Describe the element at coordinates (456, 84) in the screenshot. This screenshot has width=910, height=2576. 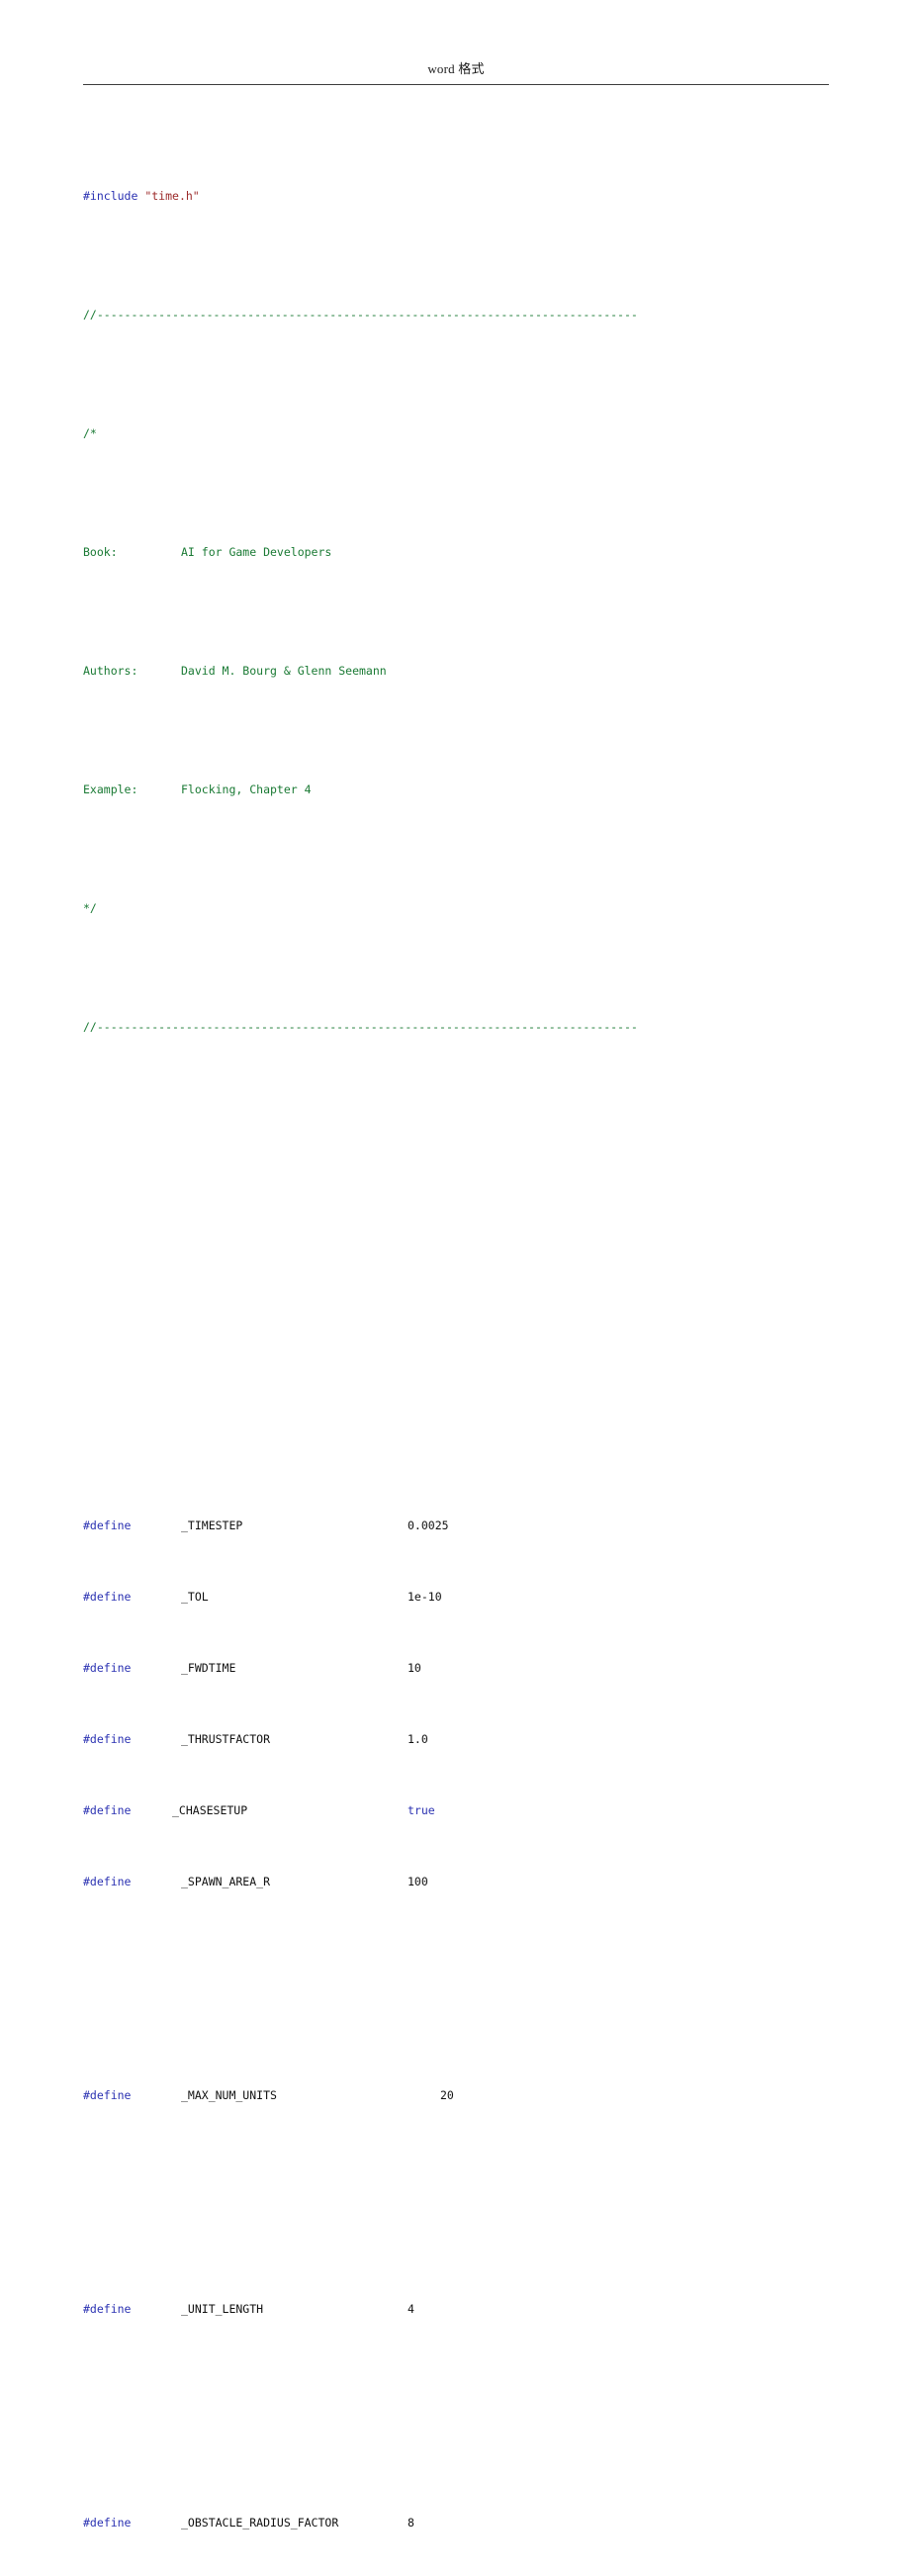
I see `header-rule` at that location.